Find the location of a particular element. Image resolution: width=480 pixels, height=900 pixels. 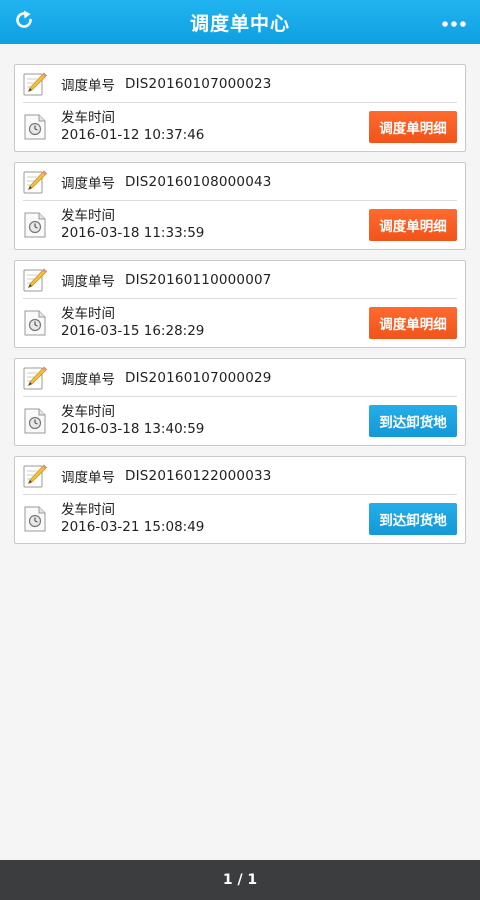

order-number-value: DIS20160107000023 is located at coordinates (198, 83).